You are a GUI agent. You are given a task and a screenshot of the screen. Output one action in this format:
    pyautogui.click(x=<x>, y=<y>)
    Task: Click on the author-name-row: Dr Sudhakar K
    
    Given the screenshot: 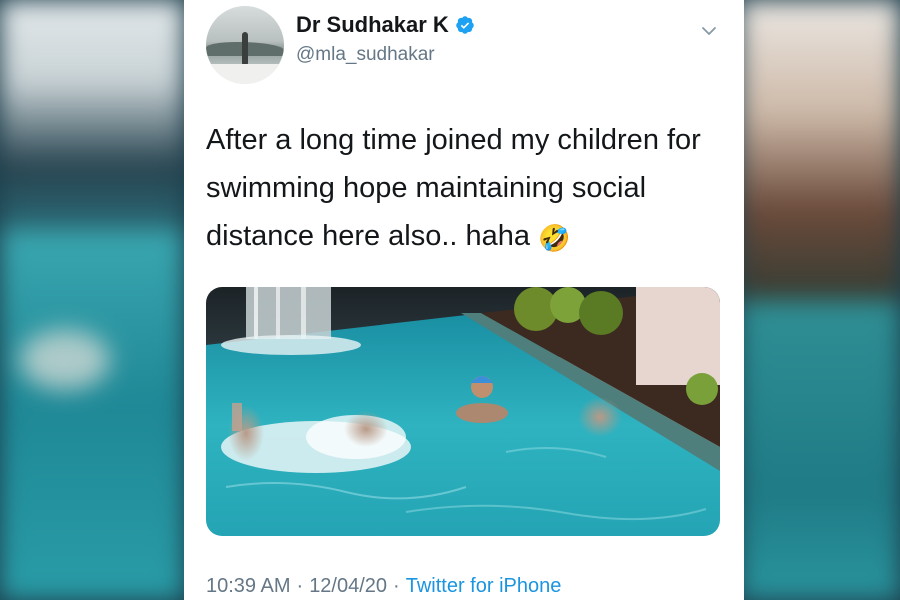 What is the action you would take?
    pyautogui.click(x=385, y=25)
    